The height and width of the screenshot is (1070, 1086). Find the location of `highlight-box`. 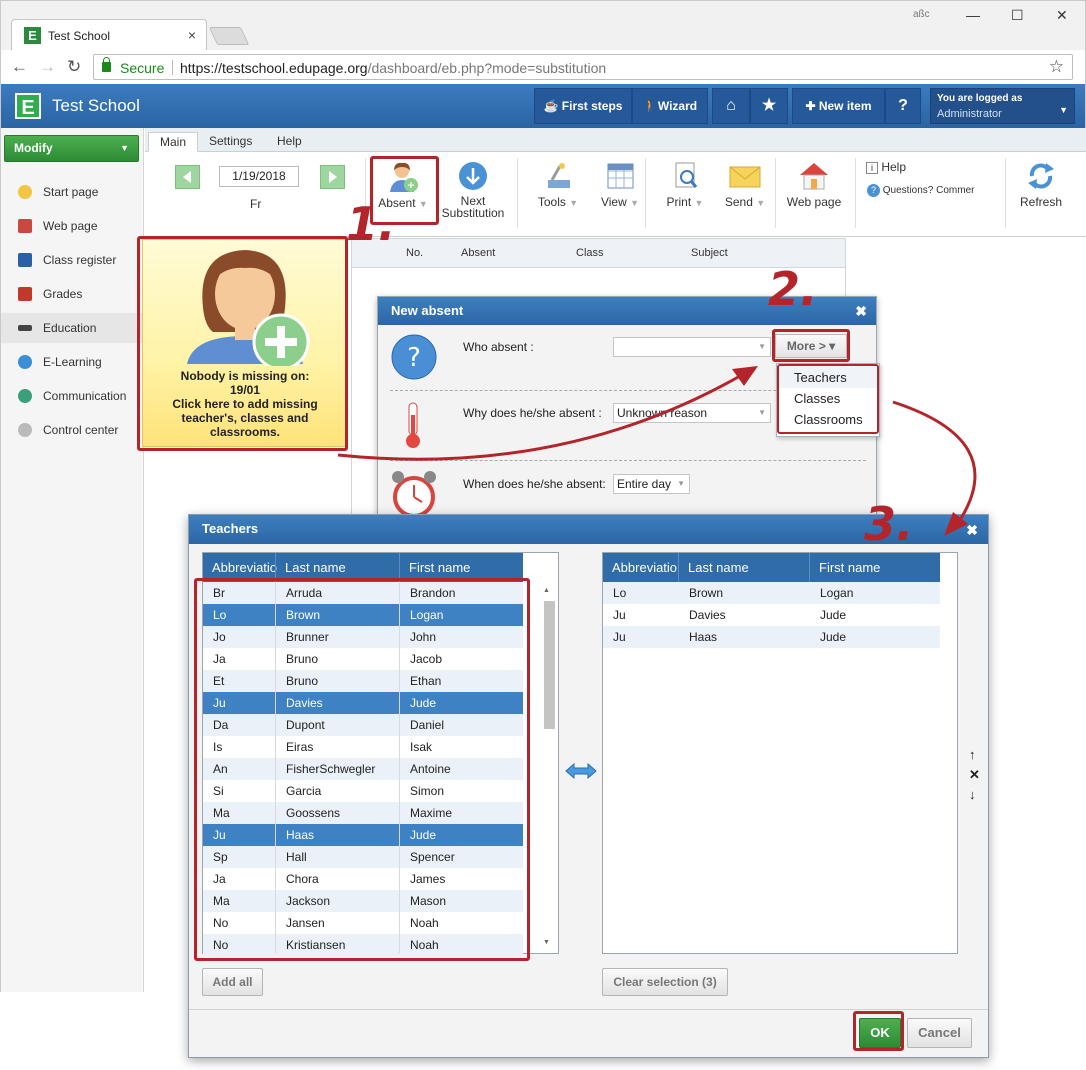

highlight-box is located at coordinates (404, 190).